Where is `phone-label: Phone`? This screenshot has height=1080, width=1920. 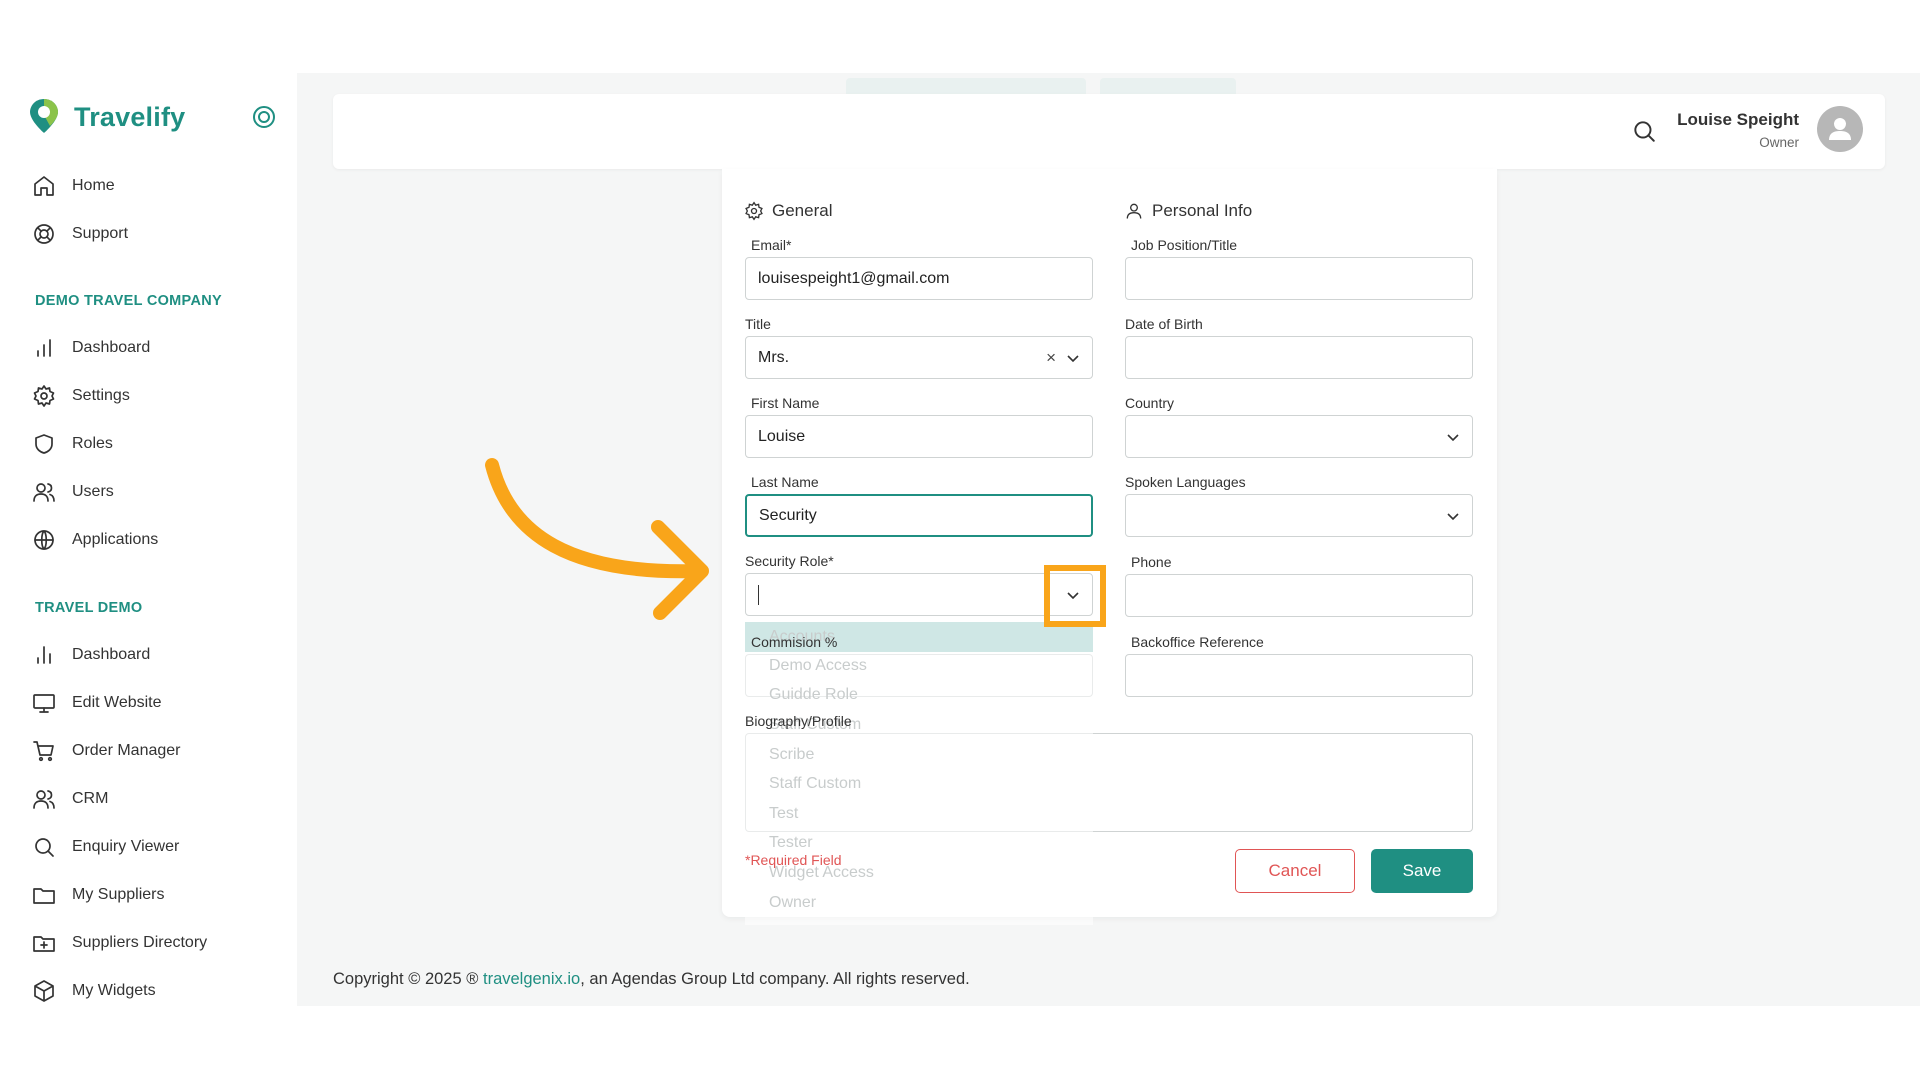
phone-label: Phone is located at coordinates (1151, 562).